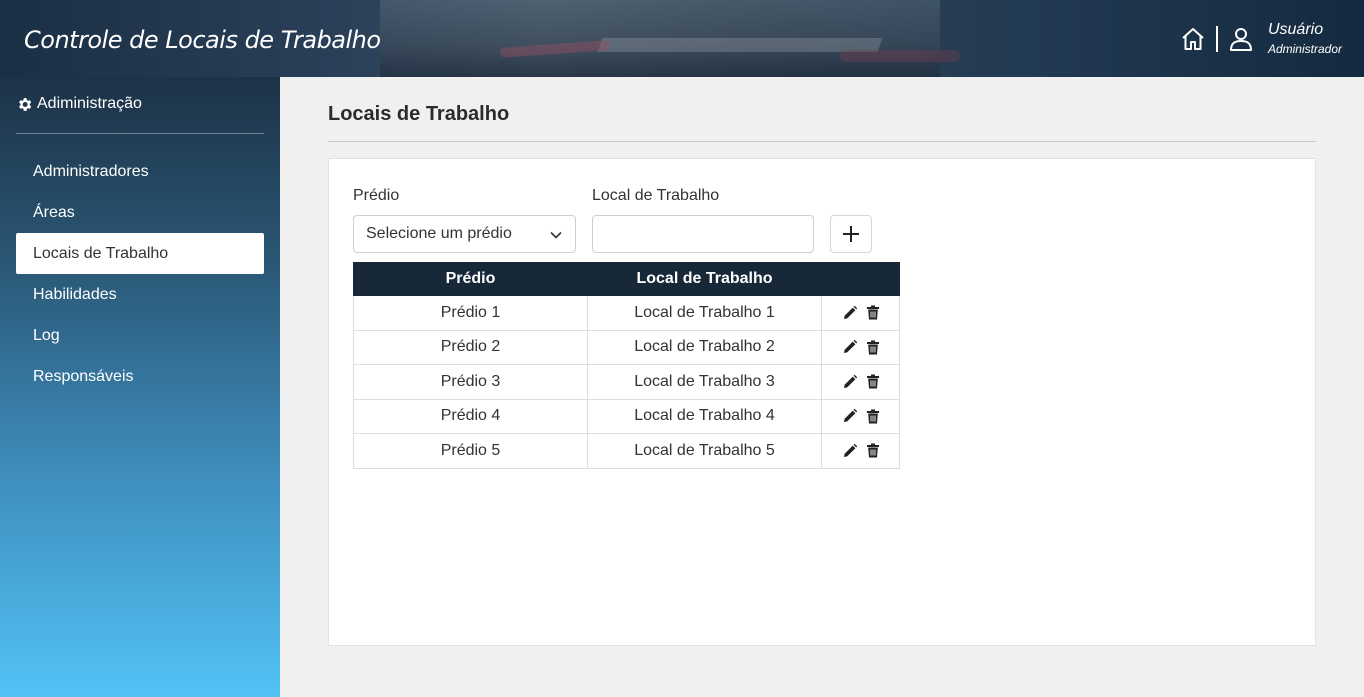 This screenshot has width=1364, height=697. I want to click on cell-local: Local de Trabalho 5, so click(704, 451).